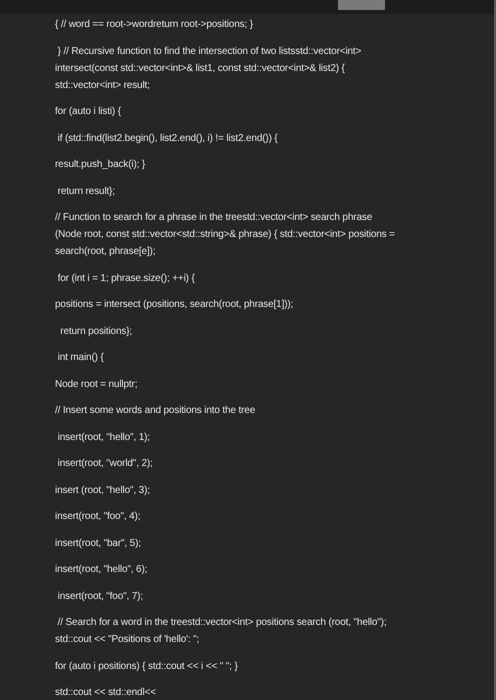  What do you see at coordinates (103, 437) in the screenshot?
I see `code-paragraph: insert(root, "hello", 1);` at bounding box center [103, 437].